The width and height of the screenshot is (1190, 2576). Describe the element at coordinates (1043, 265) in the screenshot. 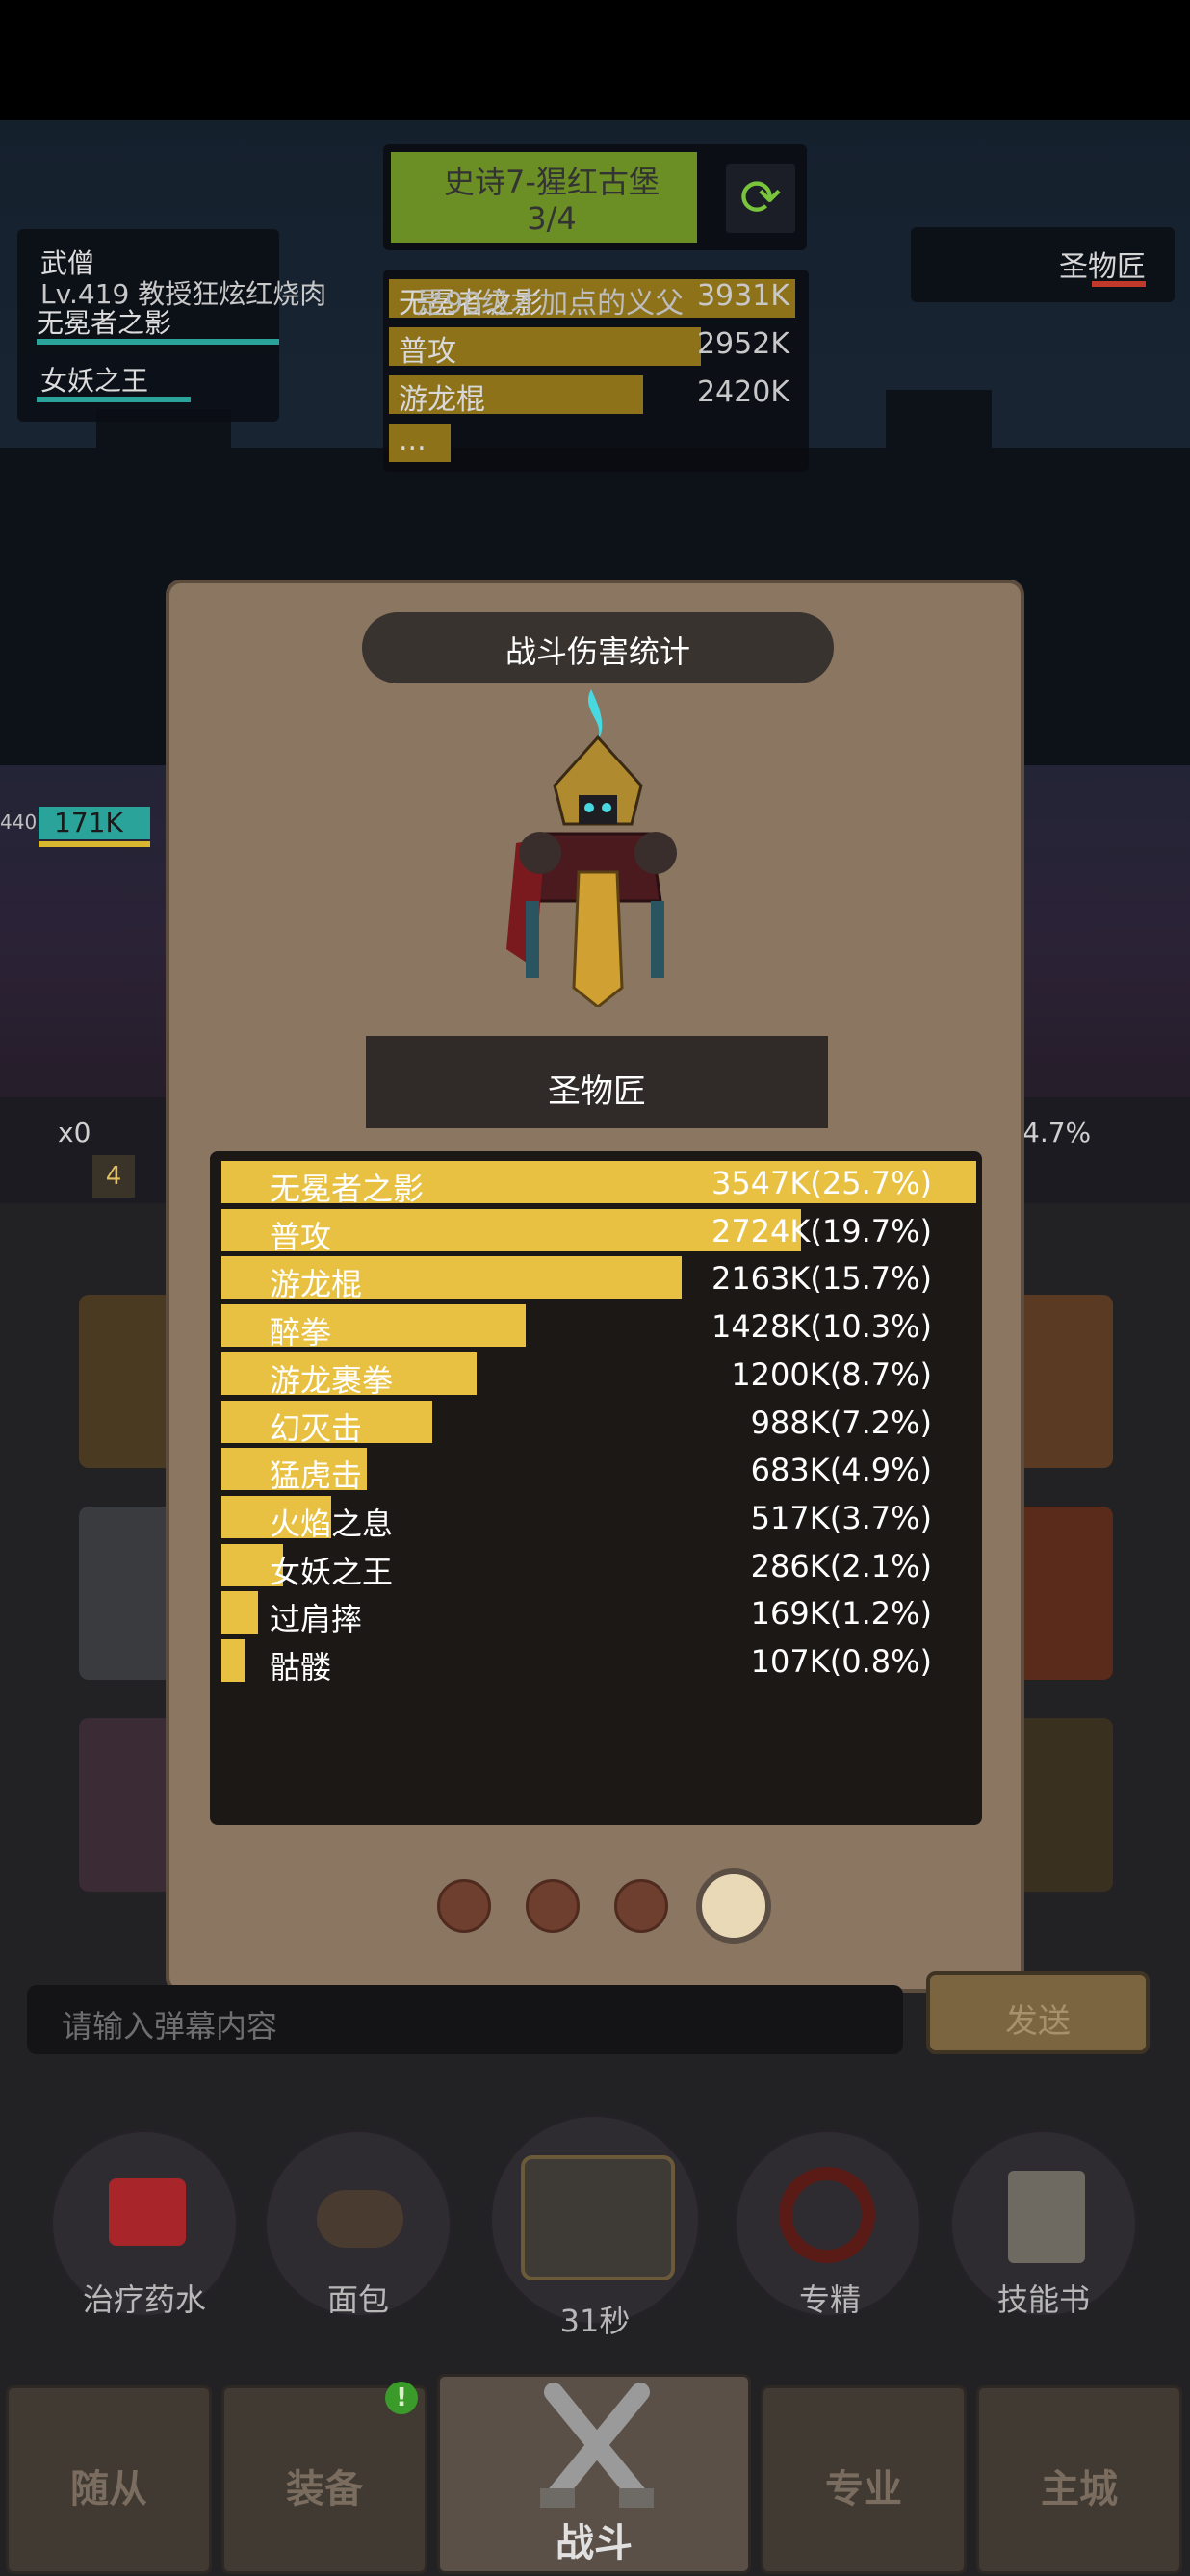

I see `boss-tag: 圣物匠` at that location.